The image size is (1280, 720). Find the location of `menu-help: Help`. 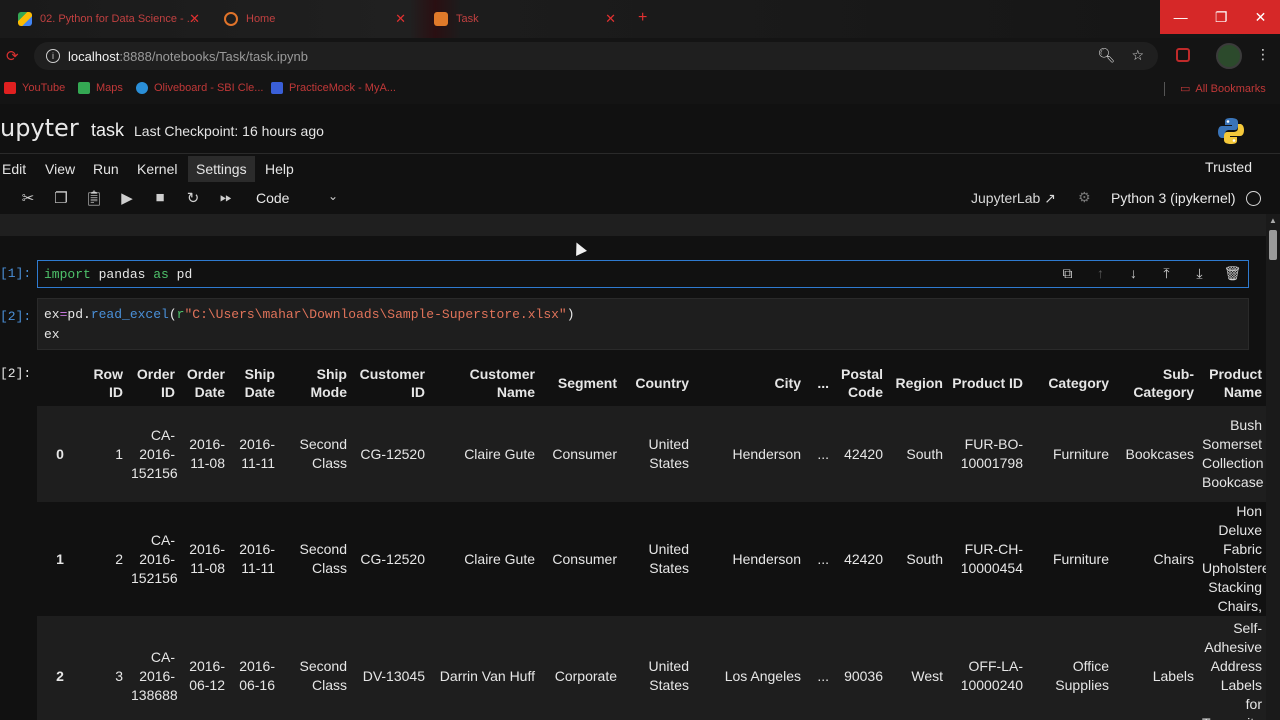

menu-help: Help is located at coordinates (279, 169).